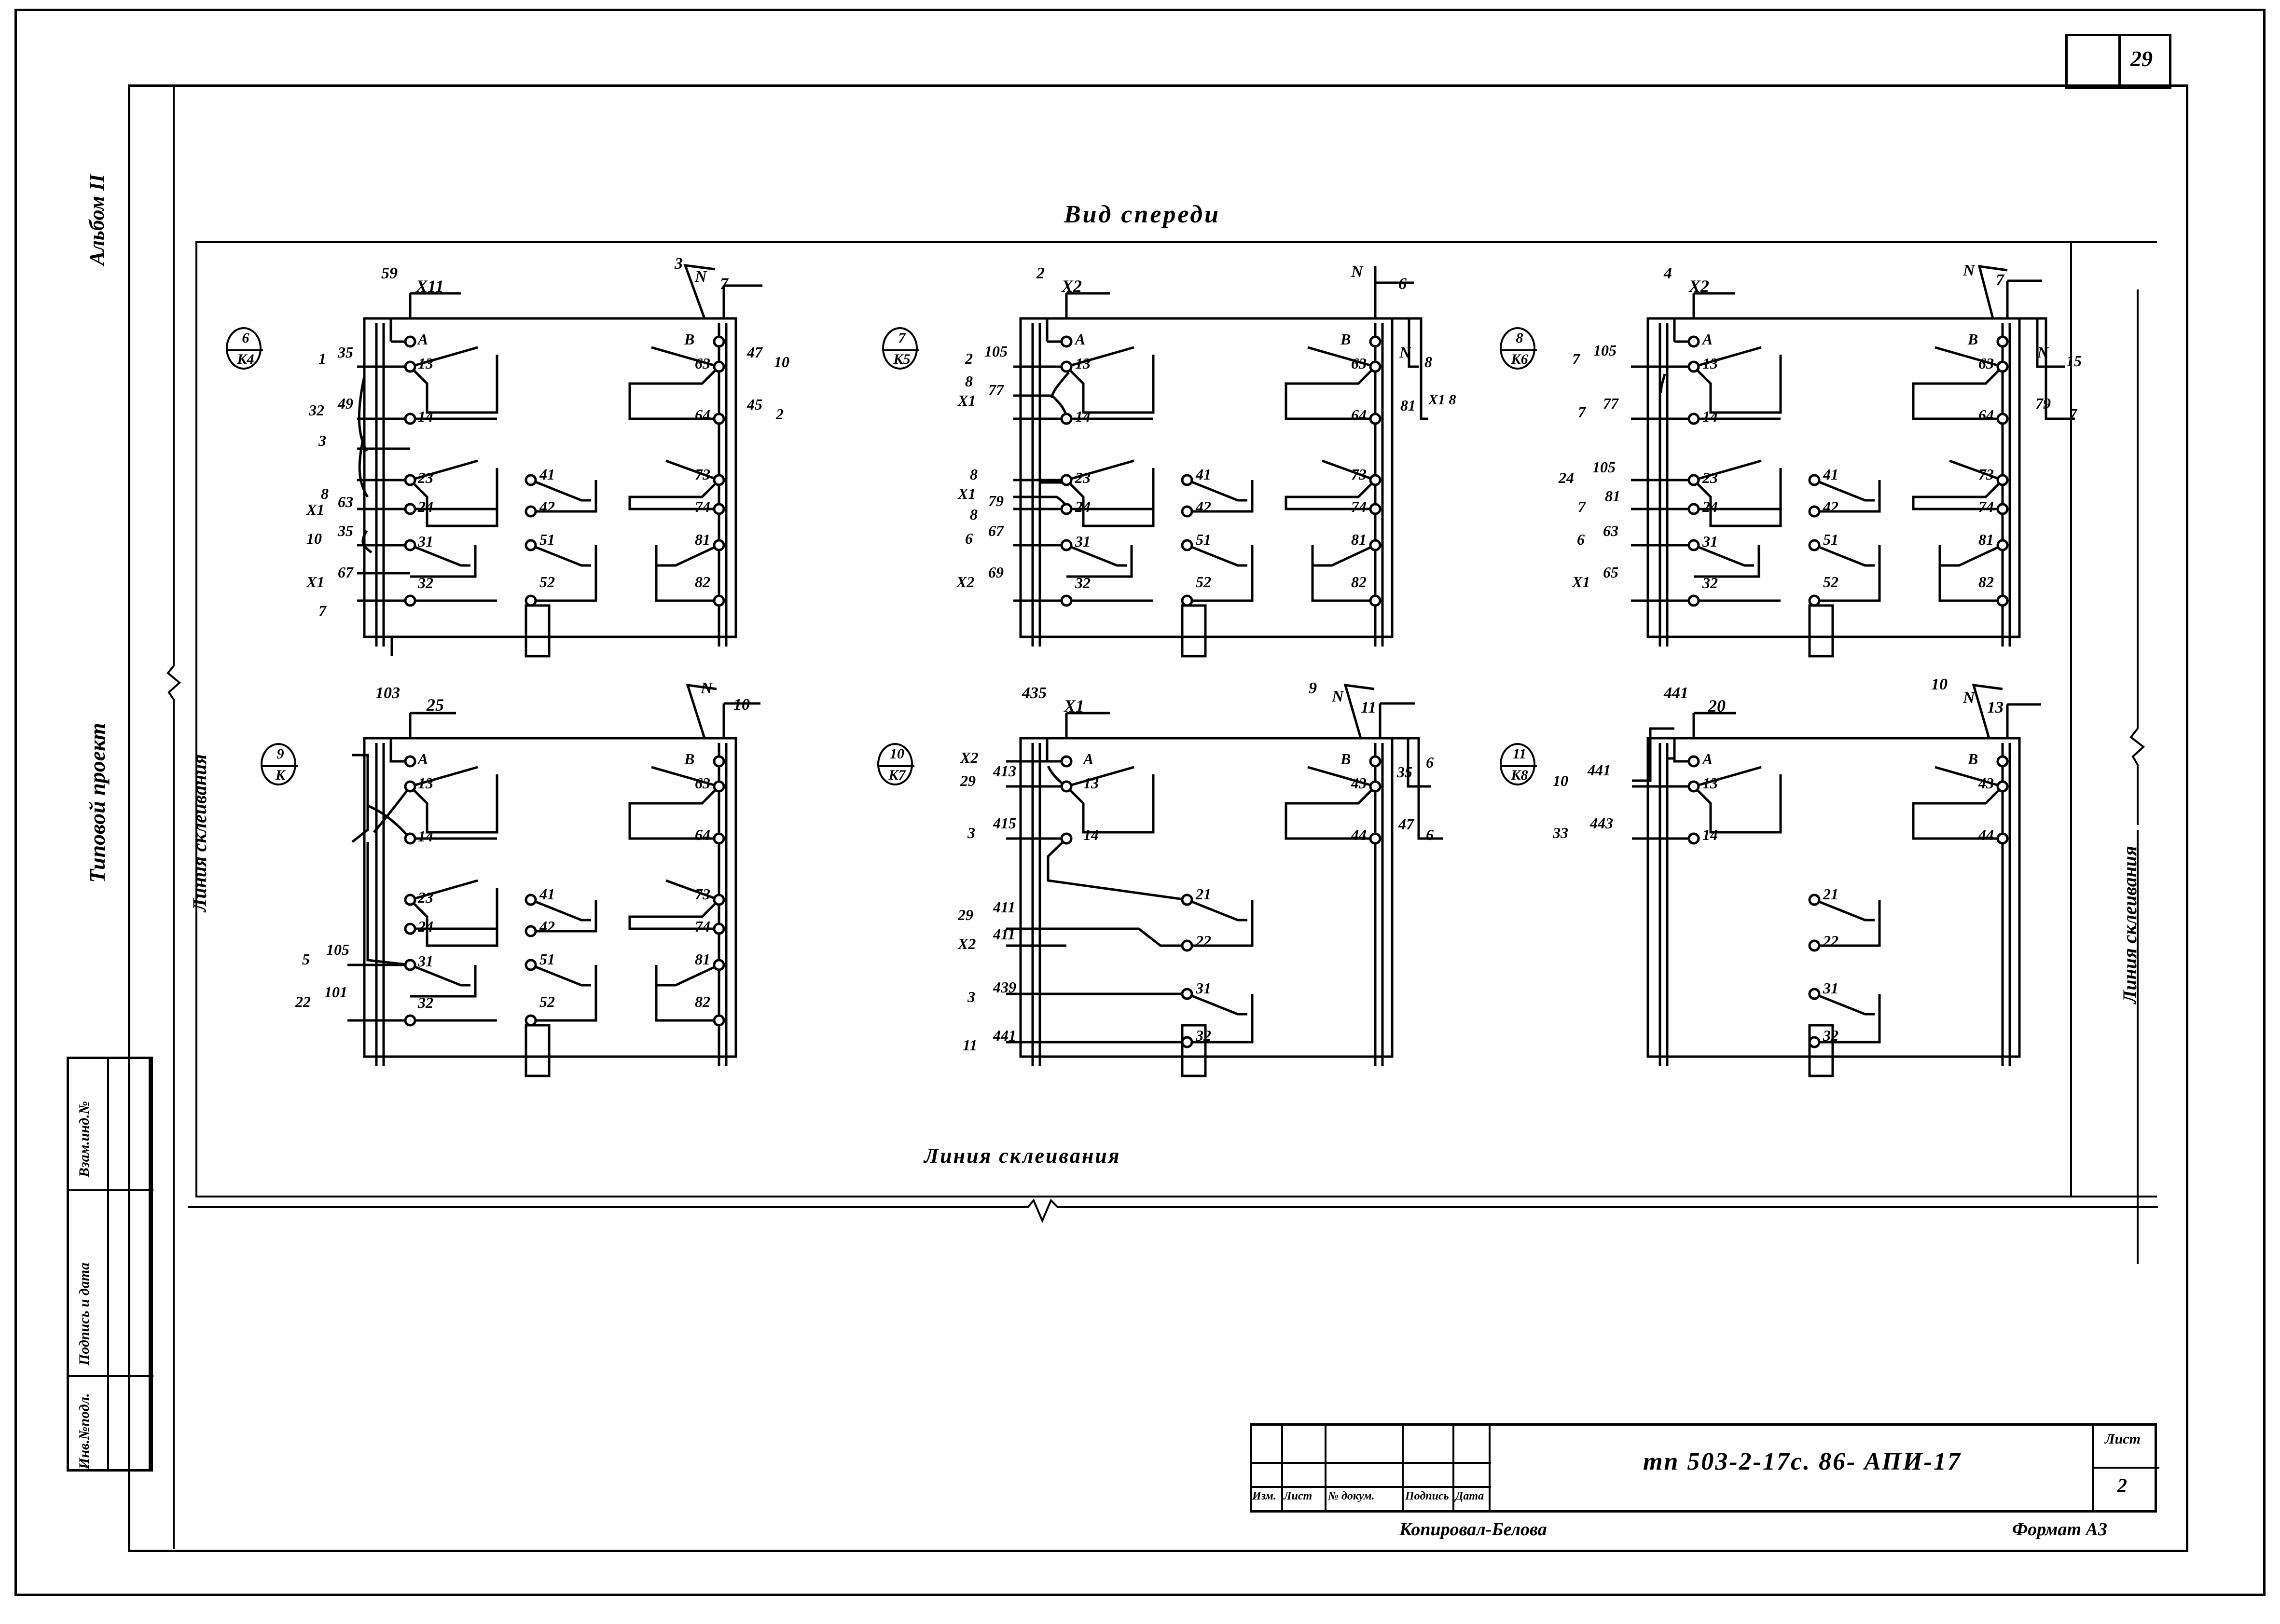  I want to click on copied-by: Копировал-Белова, so click(1473, 1529).